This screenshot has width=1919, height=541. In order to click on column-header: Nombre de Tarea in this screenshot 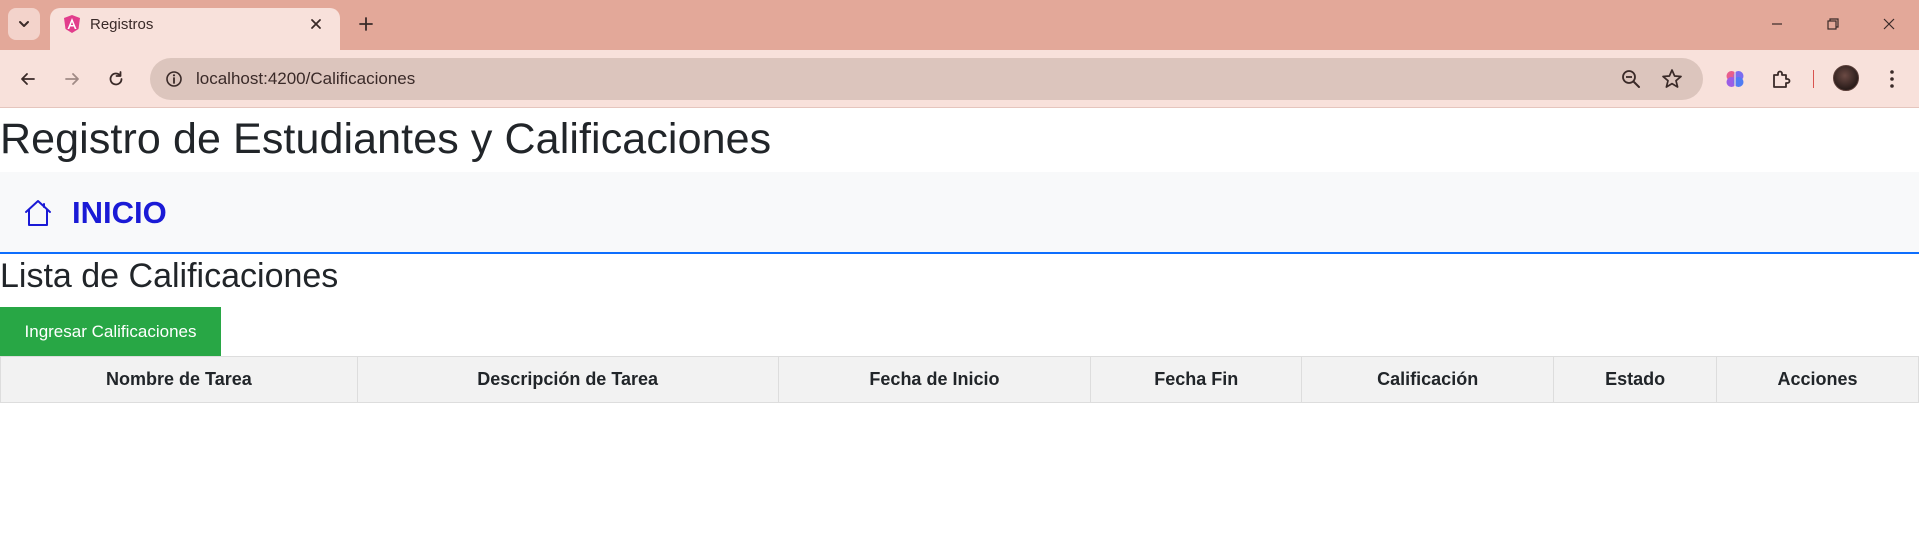, I will do `click(179, 379)`.